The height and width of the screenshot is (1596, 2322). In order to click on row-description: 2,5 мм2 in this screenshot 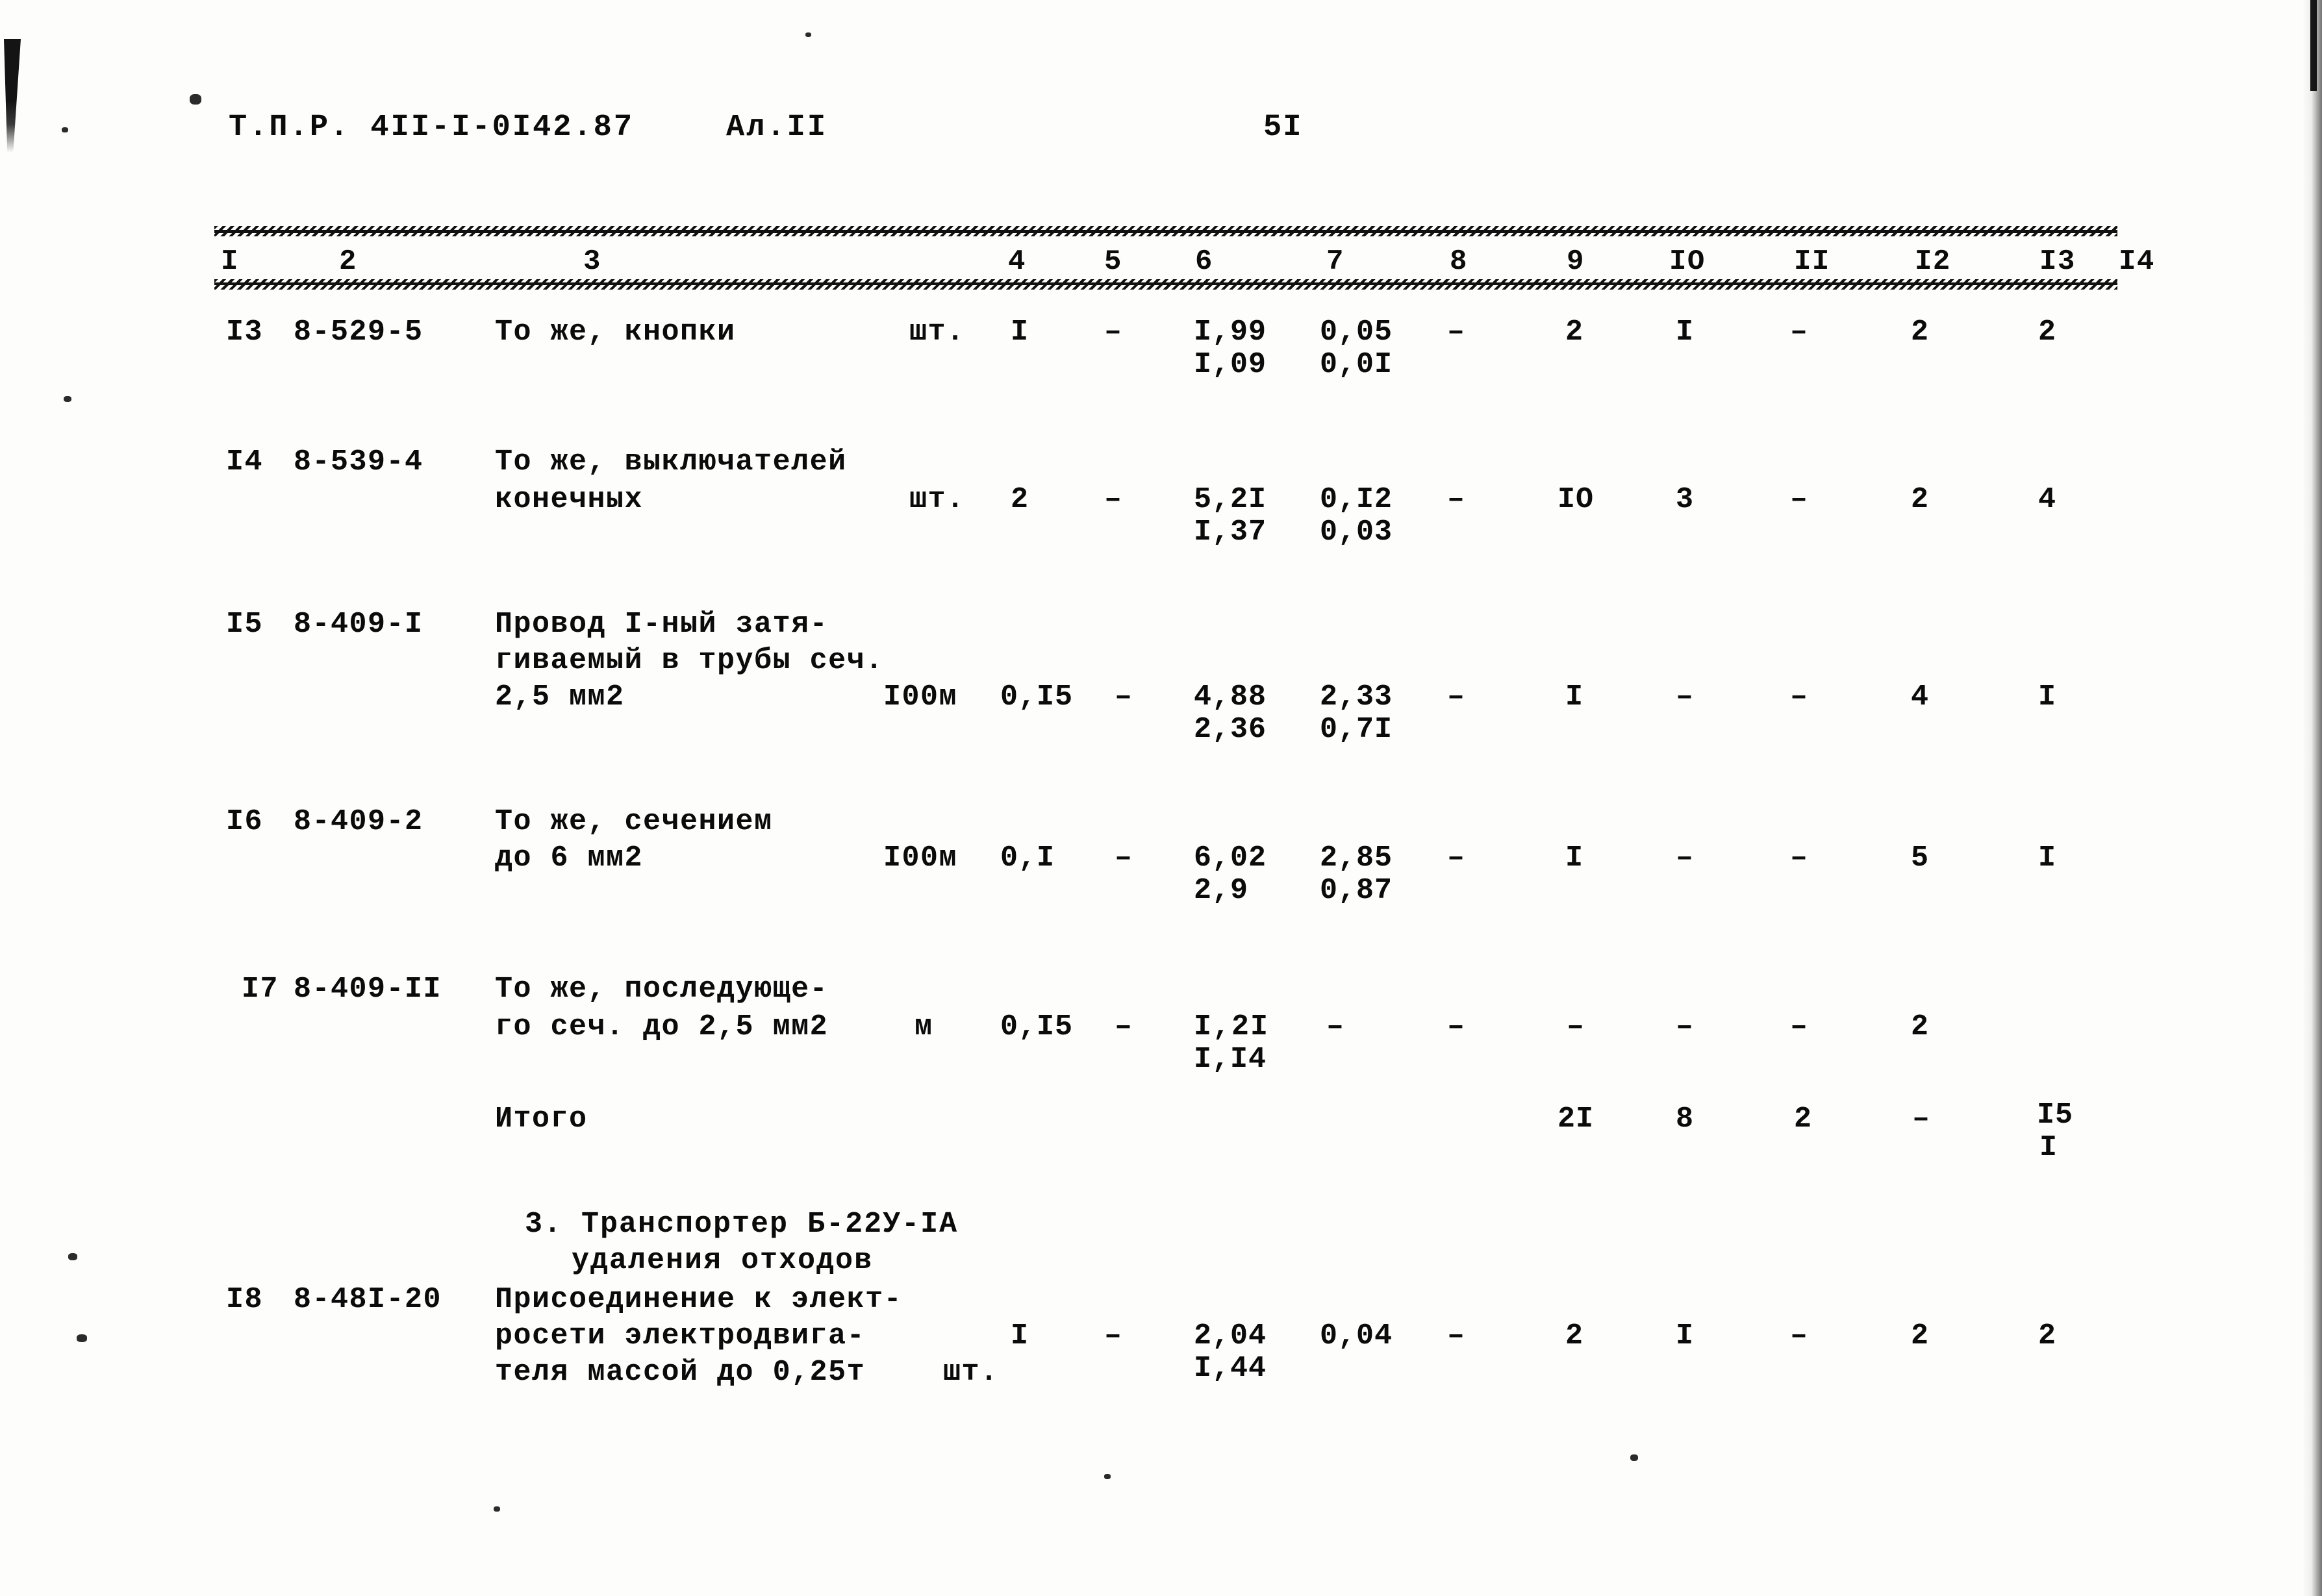, I will do `click(560, 697)`.